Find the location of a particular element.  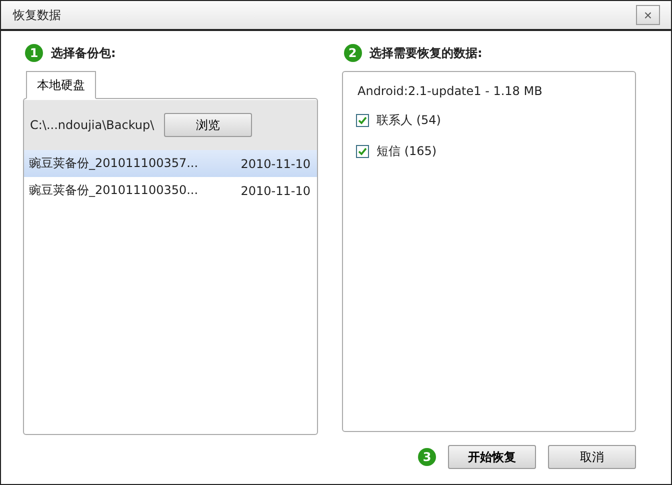

start-button: 开始恢复 is located at coordinates (492, 457).